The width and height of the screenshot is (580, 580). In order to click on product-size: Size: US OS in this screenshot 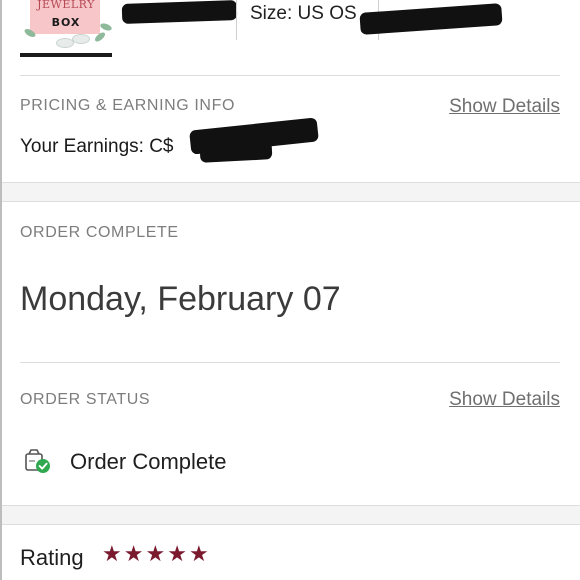, I will do `click(303, 13)`.